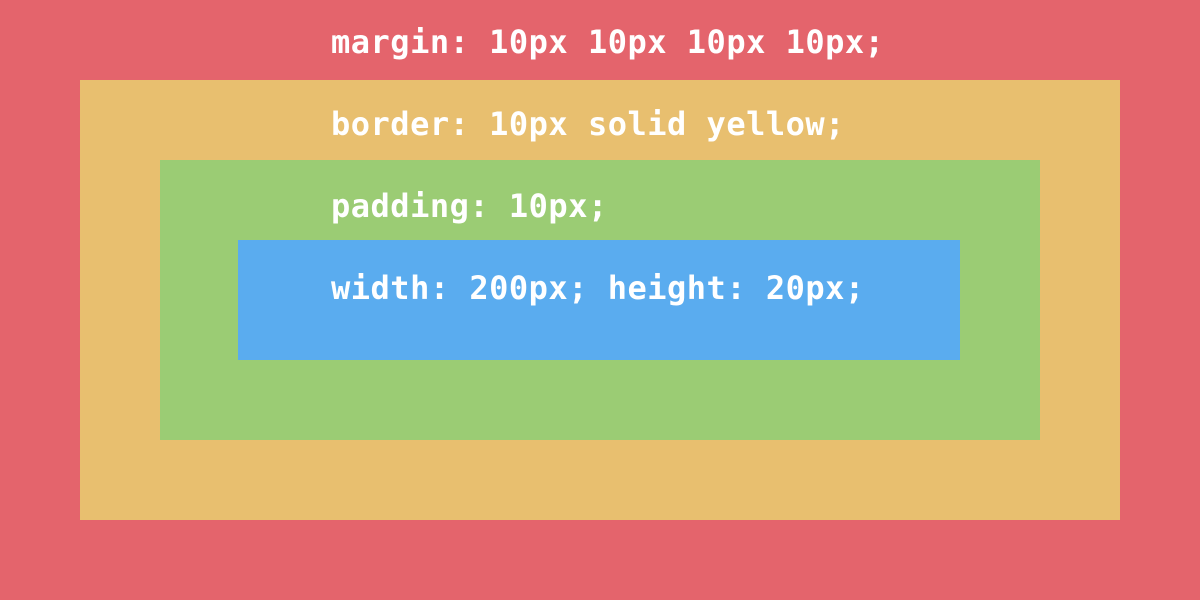 The height and width of the screenshot is (600, 1200). What do you see at coordinates (608, 42) in the screenshot?
I see `margin-label: margin: 10px 10px 10px 10px;` at bounding box center [608, 42].